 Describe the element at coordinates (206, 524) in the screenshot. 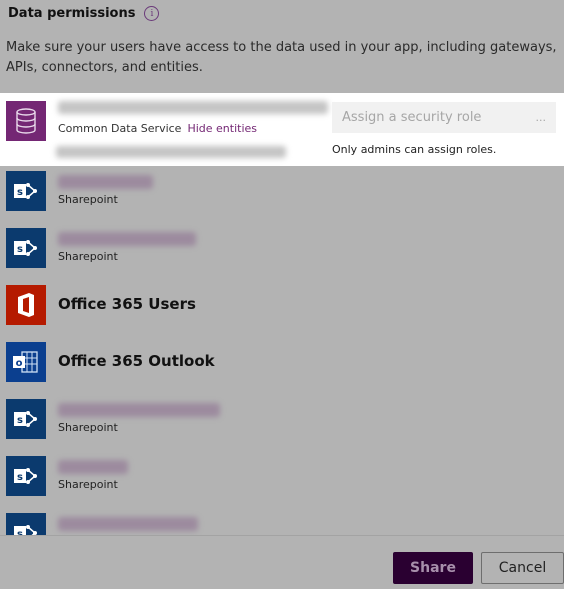

I see `connection-item: s` at that location.